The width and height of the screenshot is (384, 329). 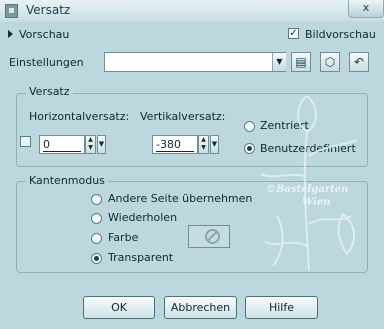 I want to click on horizontal-offset-value: 0, so click(x=62, y=145).